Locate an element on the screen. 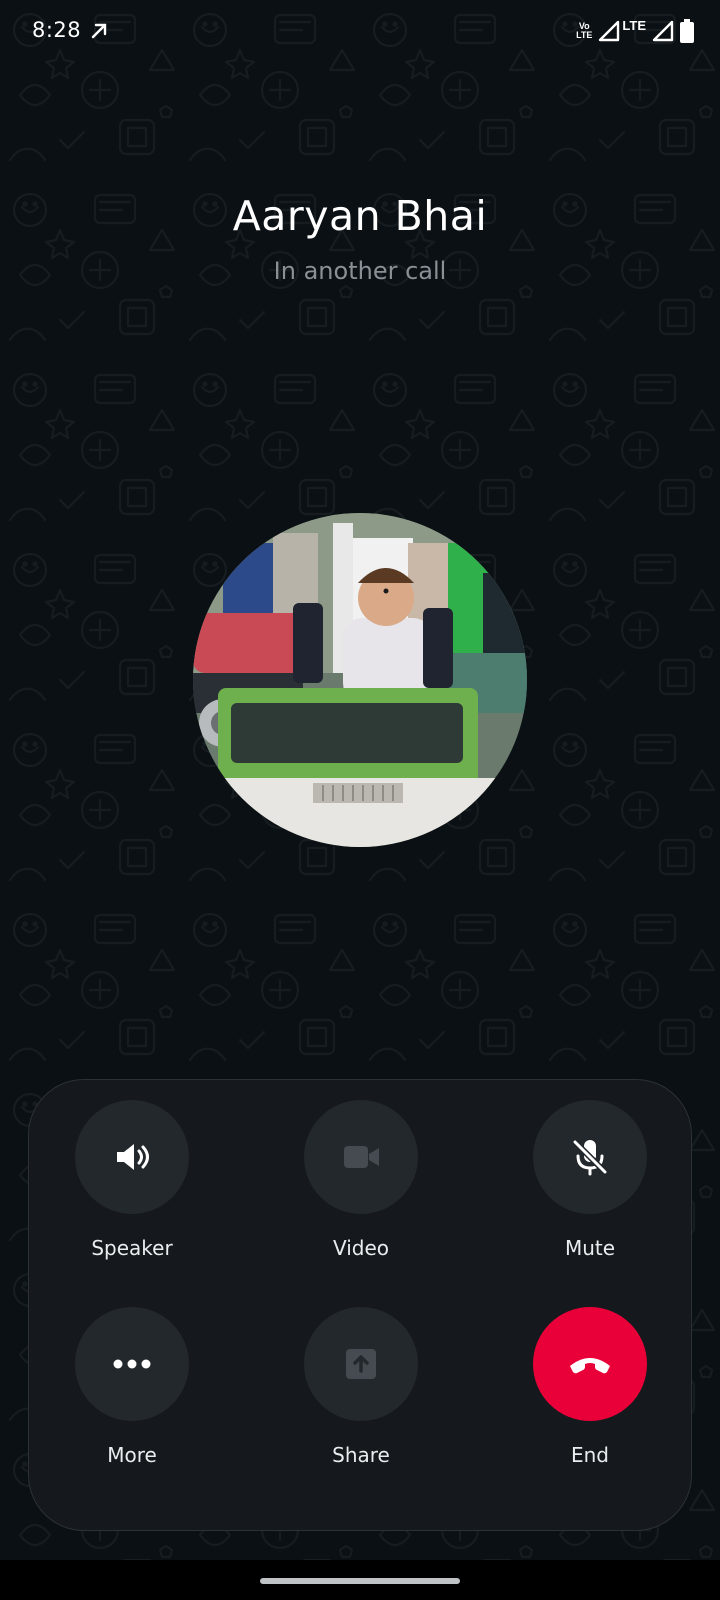 The width and height of the screenshot is (720, 1600). microphone-off-icon is located at coordinates (590, 1157).